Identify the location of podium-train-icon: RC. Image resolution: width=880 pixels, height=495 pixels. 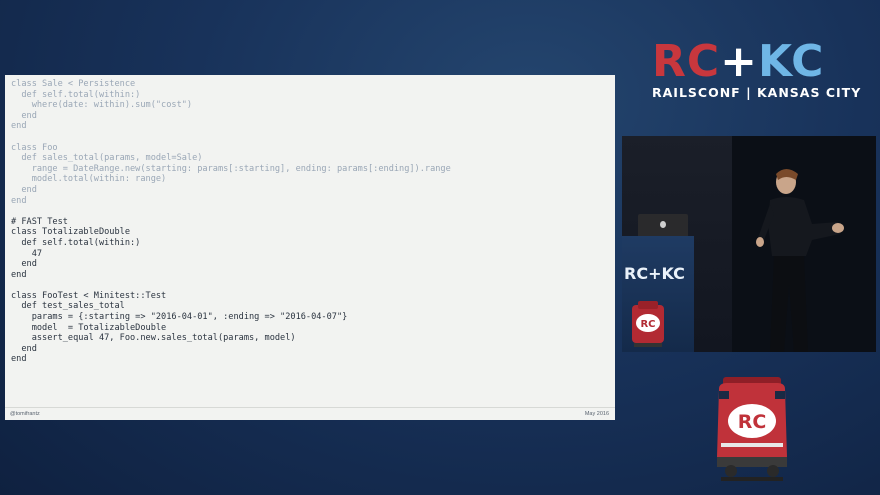
(648, 324).